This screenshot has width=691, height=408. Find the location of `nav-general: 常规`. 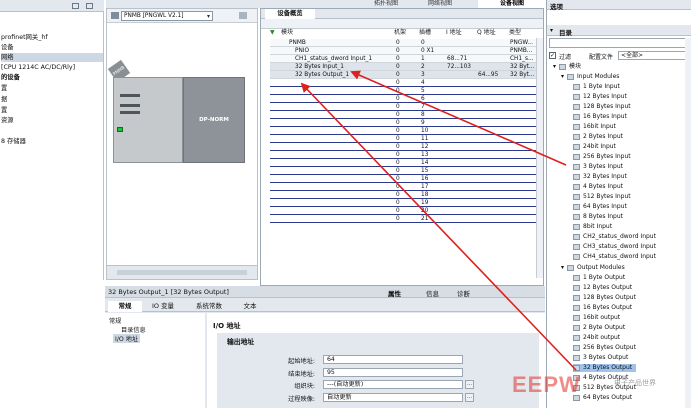

nav-general: 常规 is located at coordinates (115, 320).